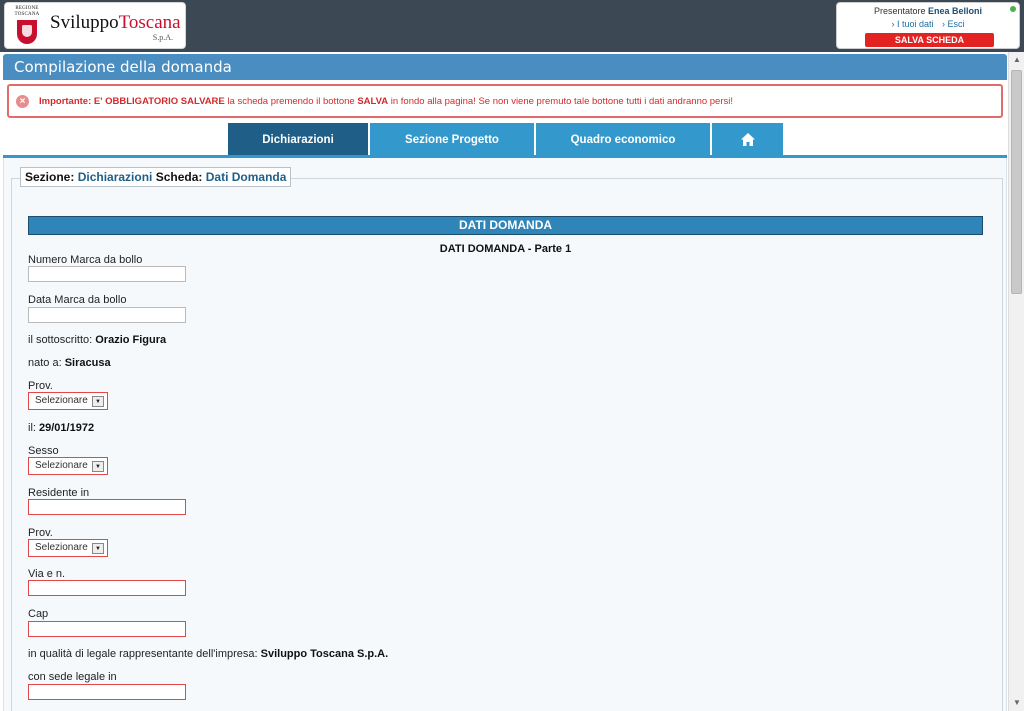  What do you see at coordinates (61, 547) in the screenshot?
I see `prov2-select-value: Selezionare` at bounding box center [61, 547].